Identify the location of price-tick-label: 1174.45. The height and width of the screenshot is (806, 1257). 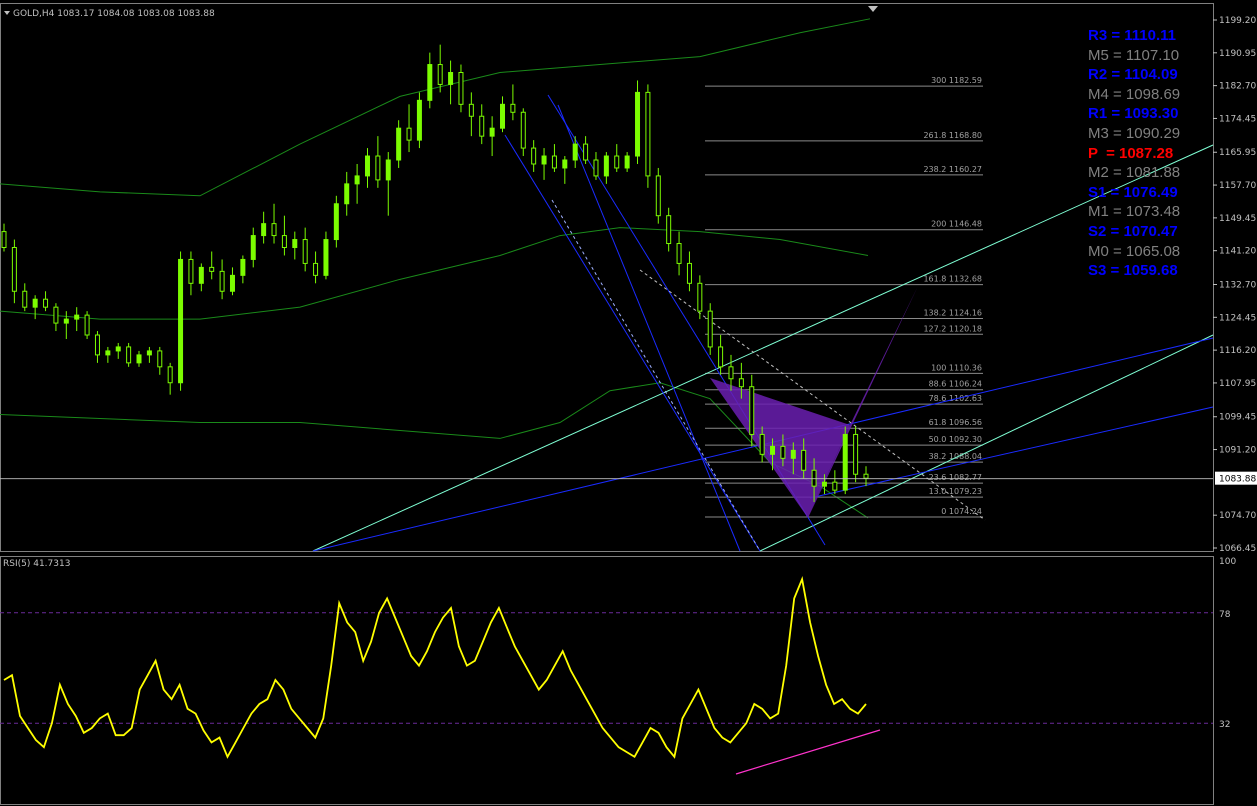
(1237, 119).